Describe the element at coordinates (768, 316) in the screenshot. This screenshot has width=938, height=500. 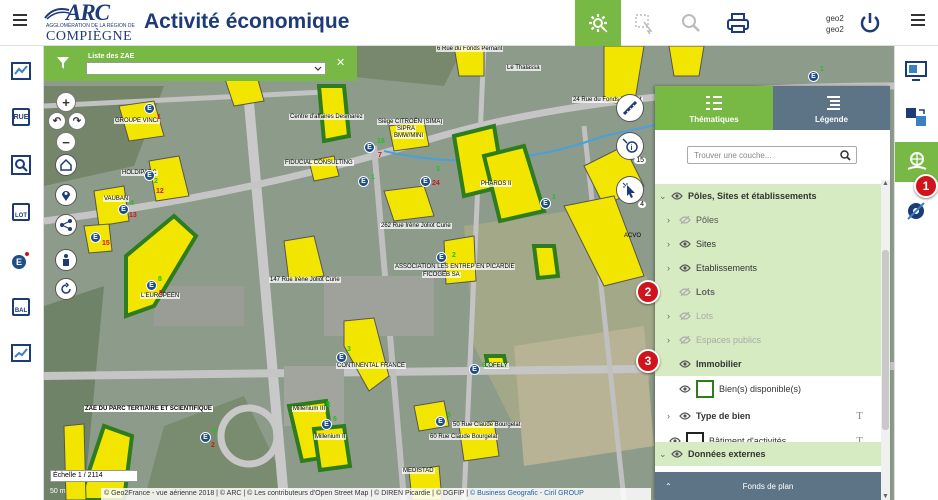
I see `layer-item-lots: › Lots` at that location.